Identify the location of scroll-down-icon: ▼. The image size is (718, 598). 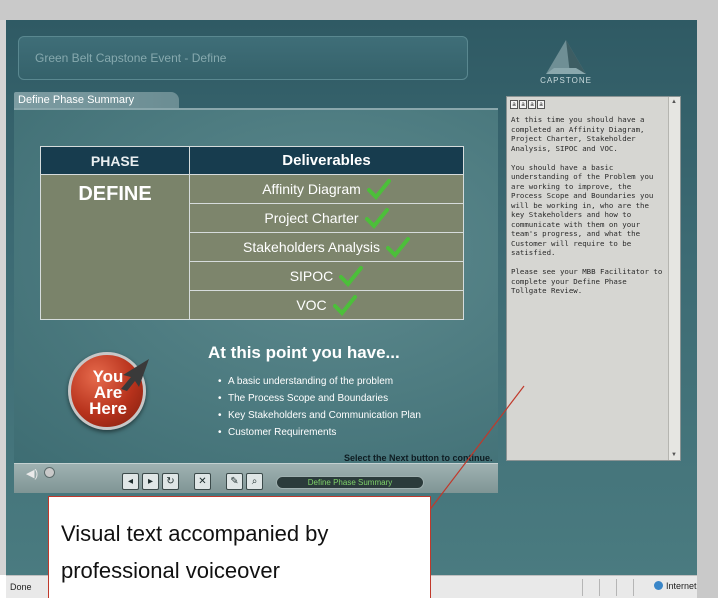
(674, 455).